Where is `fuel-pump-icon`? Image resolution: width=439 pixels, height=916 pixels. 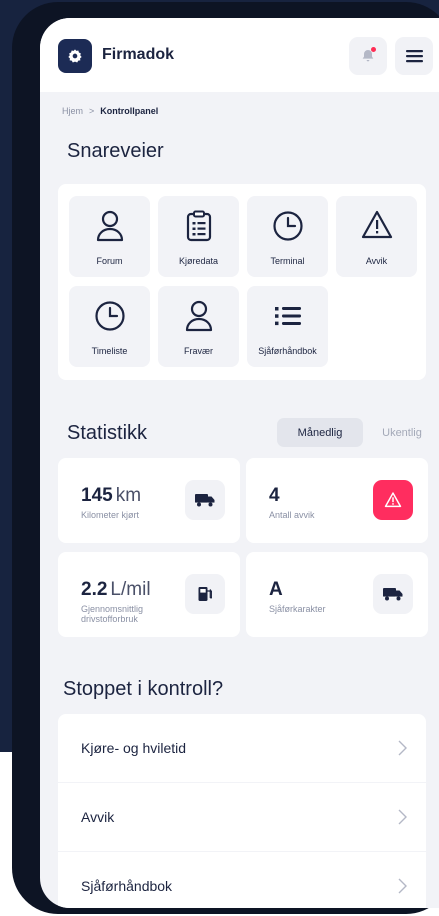 fuel-pump-icon is located at coordinates (205, 594).